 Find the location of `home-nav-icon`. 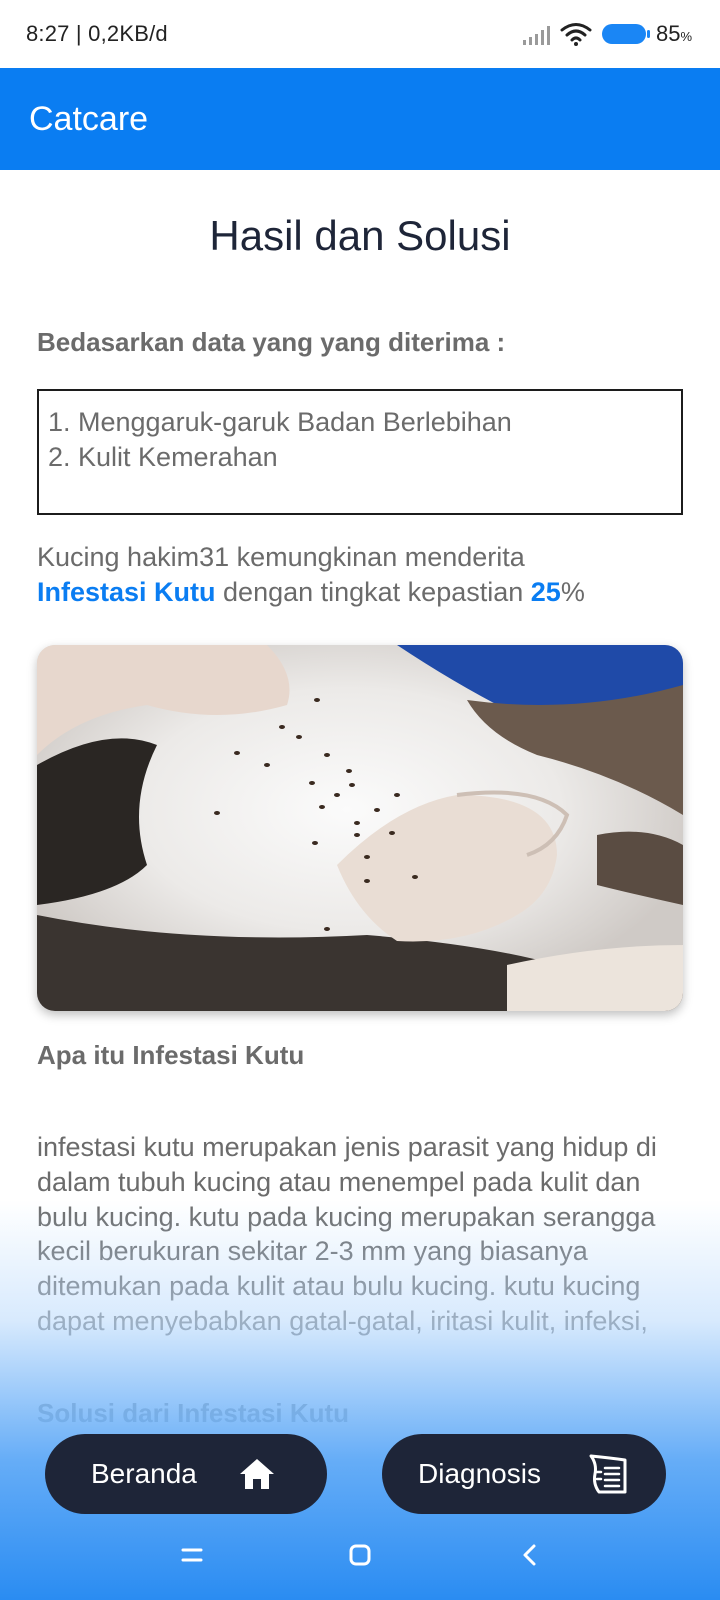

home-nav-icon is located at coordinates (360, 1555).